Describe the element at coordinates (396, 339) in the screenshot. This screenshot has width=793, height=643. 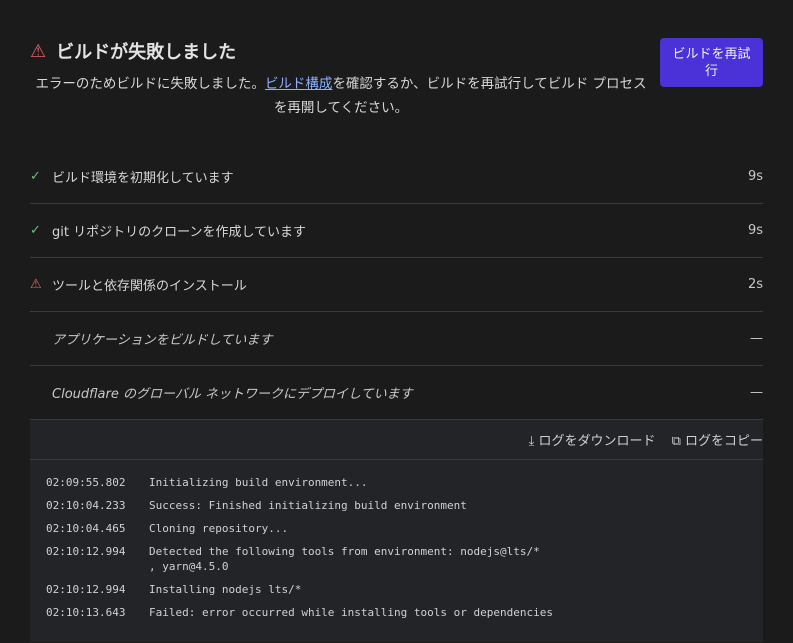
I see `build-step: アプリケーションをビルドしています —` at that location.